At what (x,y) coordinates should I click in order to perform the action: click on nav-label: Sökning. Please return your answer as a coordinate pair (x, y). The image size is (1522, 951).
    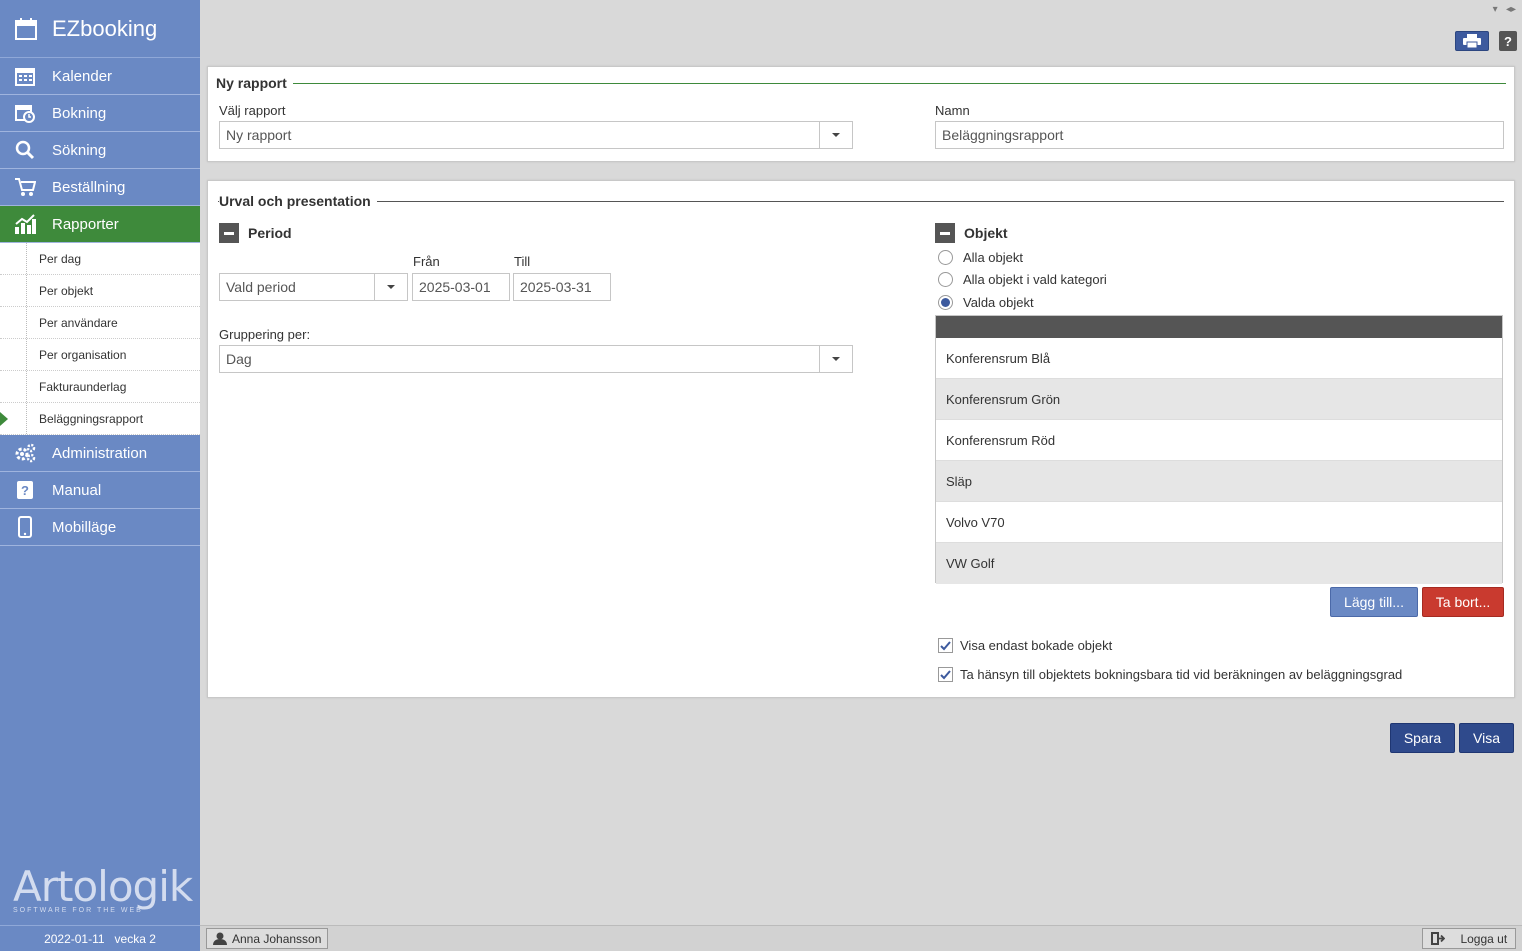
    Looking at the image, I should click on (79, 150).